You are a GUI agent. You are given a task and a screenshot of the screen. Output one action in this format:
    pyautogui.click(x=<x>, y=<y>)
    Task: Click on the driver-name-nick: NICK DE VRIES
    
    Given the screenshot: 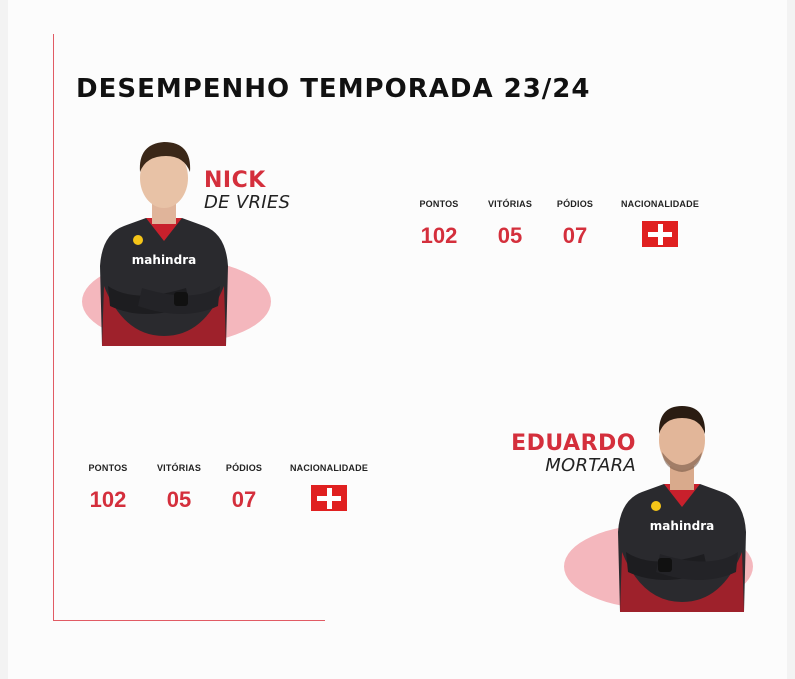 What is the action you would take?
    pyautogui.click(x=247, y=191)
    